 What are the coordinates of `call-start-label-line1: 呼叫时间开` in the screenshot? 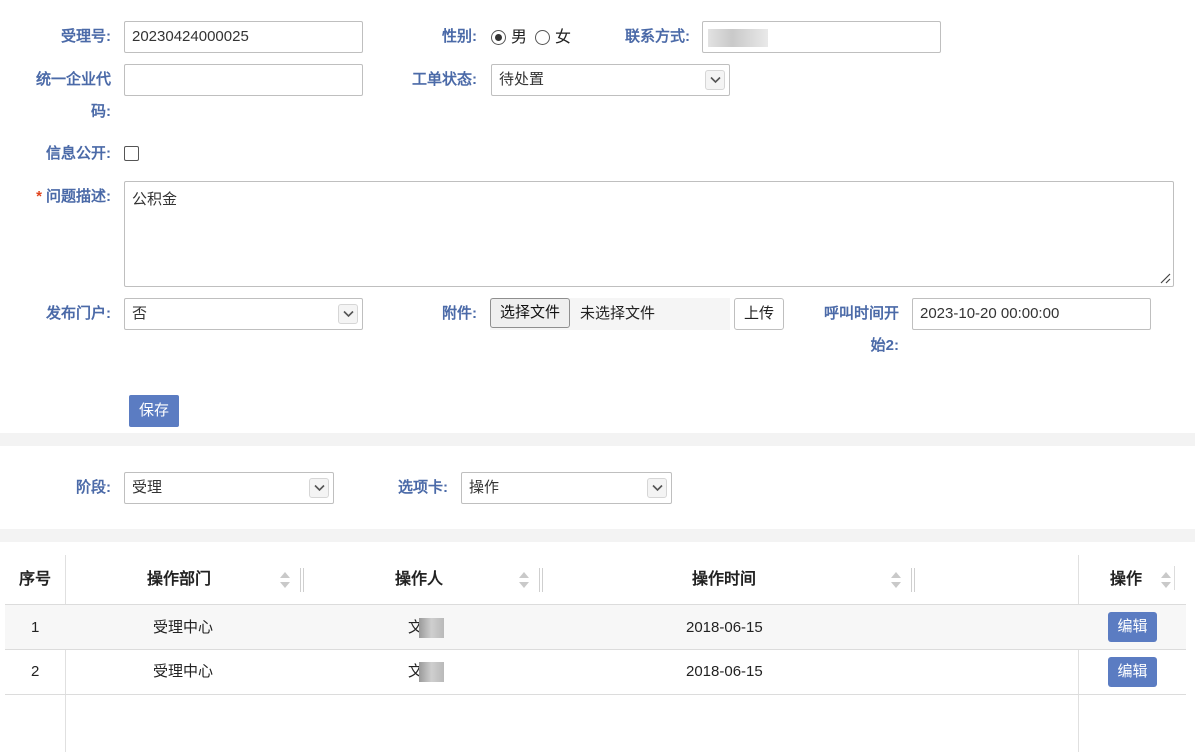 It's located at (861, 313).